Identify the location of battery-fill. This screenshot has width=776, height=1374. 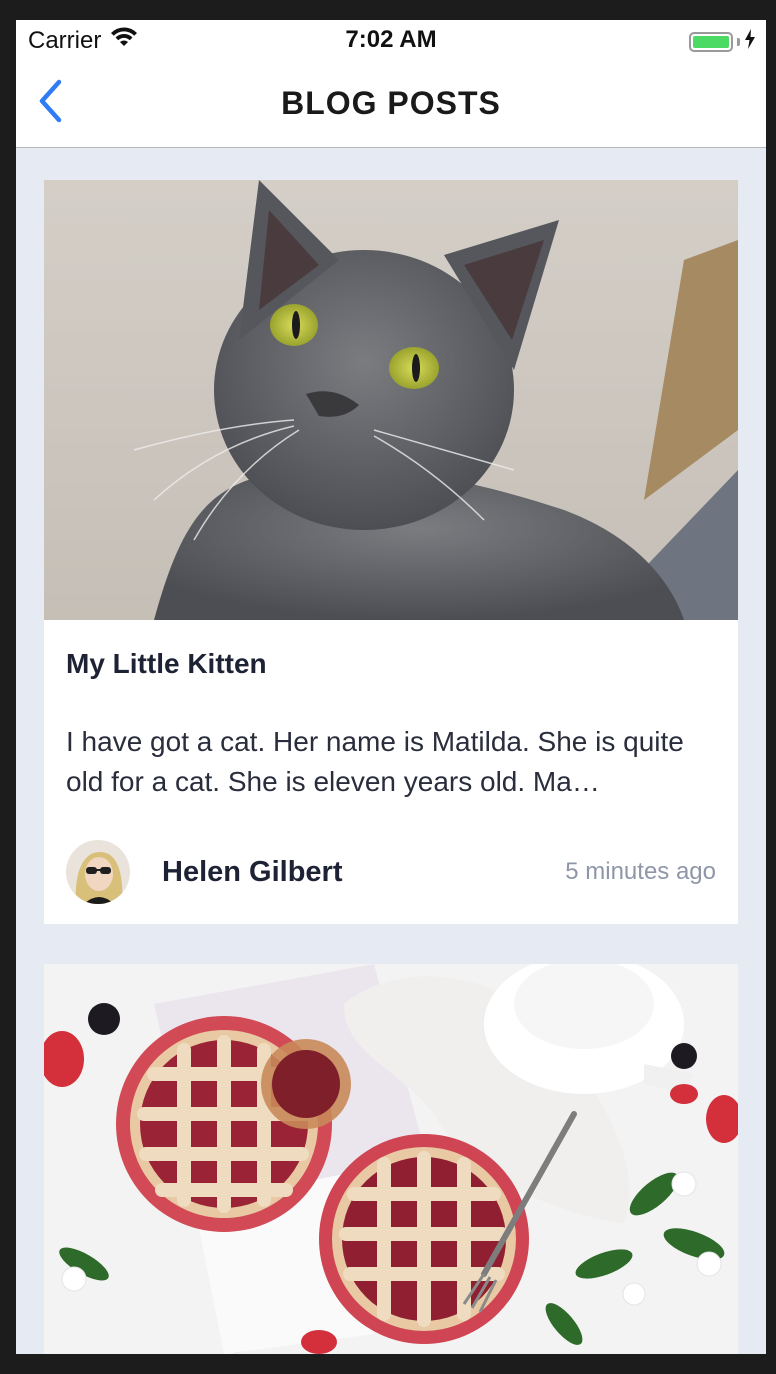
(711, 42).